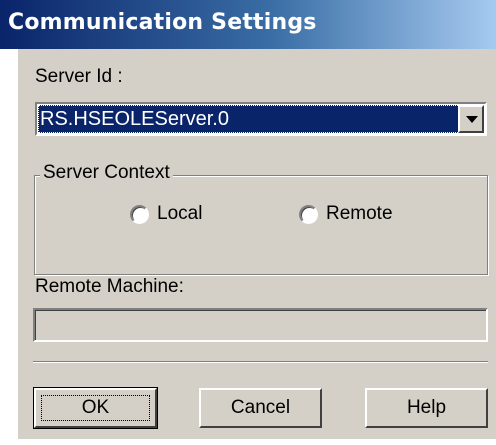  I want to click on radio-local: Local, so click(166, 214).